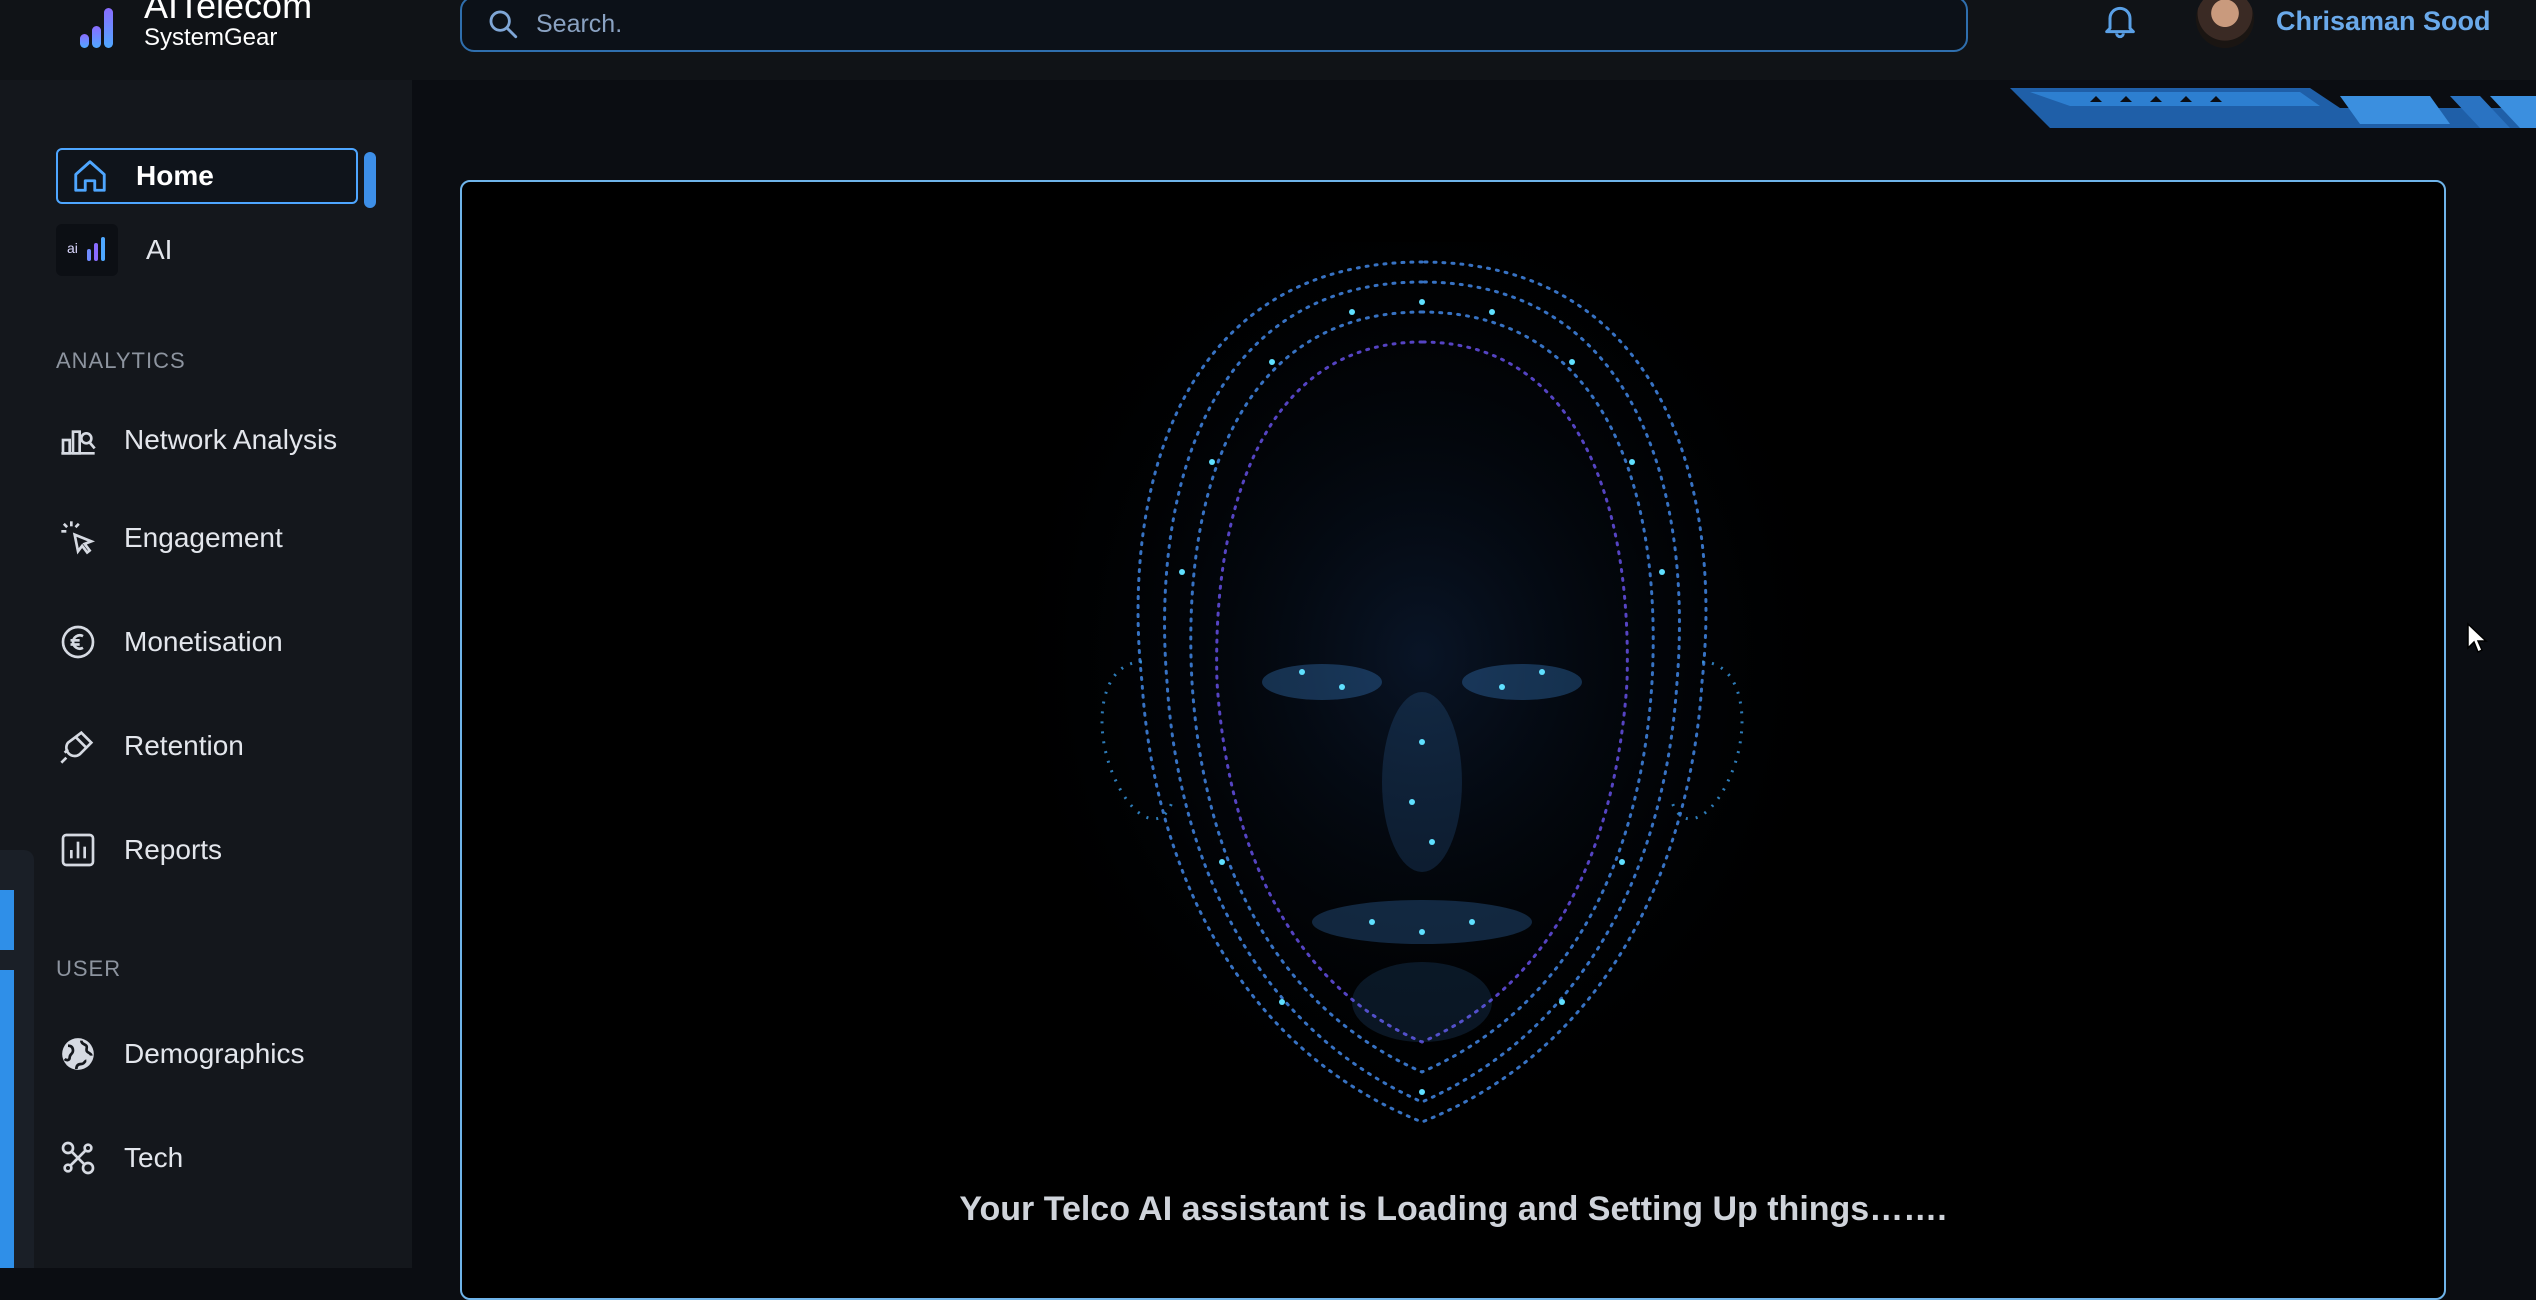 The image size is (2536, 1300). I want to click on search-input, so click(1236, 24).